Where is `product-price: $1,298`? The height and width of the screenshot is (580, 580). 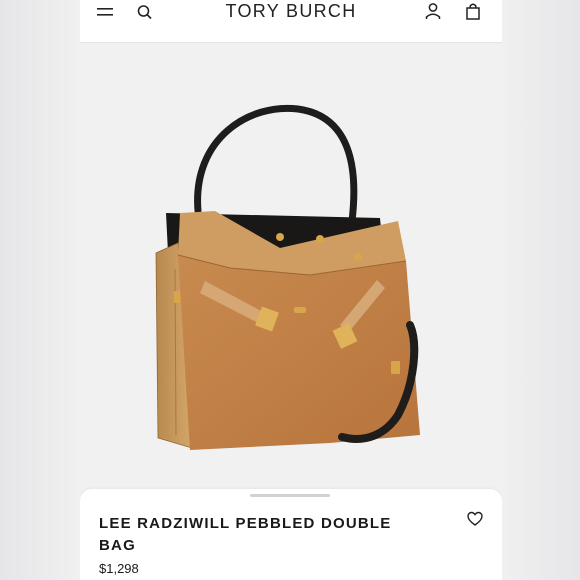 product-price: $1,298 is located at coordinates (119, 568).